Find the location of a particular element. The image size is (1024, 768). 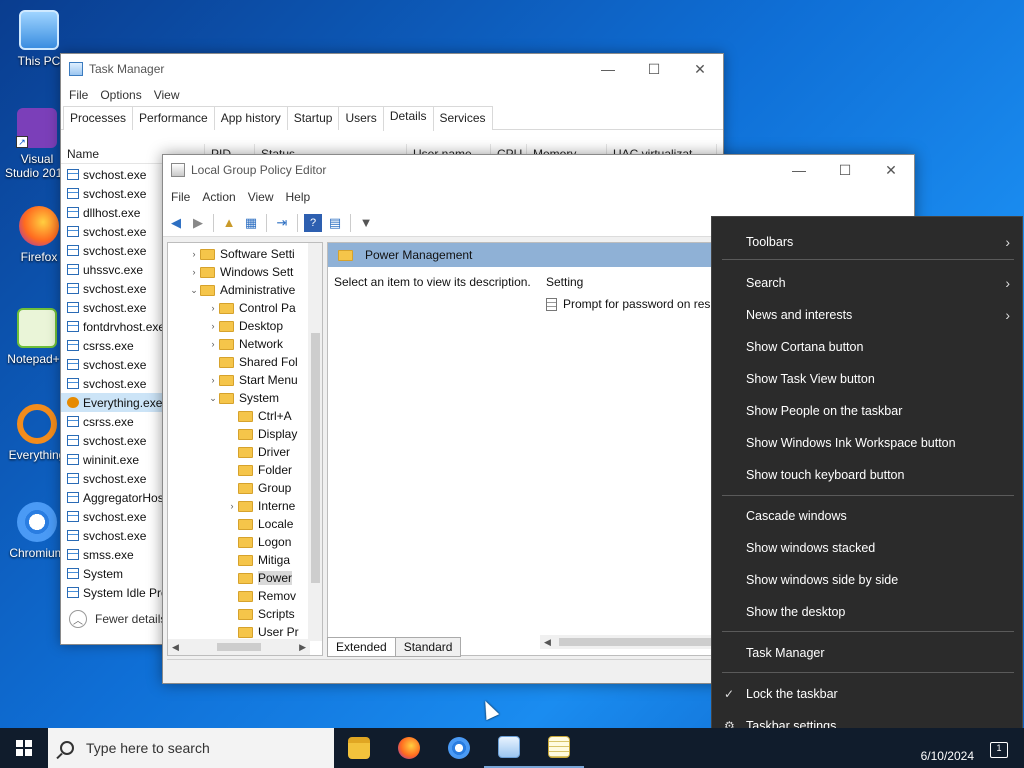

process-row: System is located at coordinates (112, 573).